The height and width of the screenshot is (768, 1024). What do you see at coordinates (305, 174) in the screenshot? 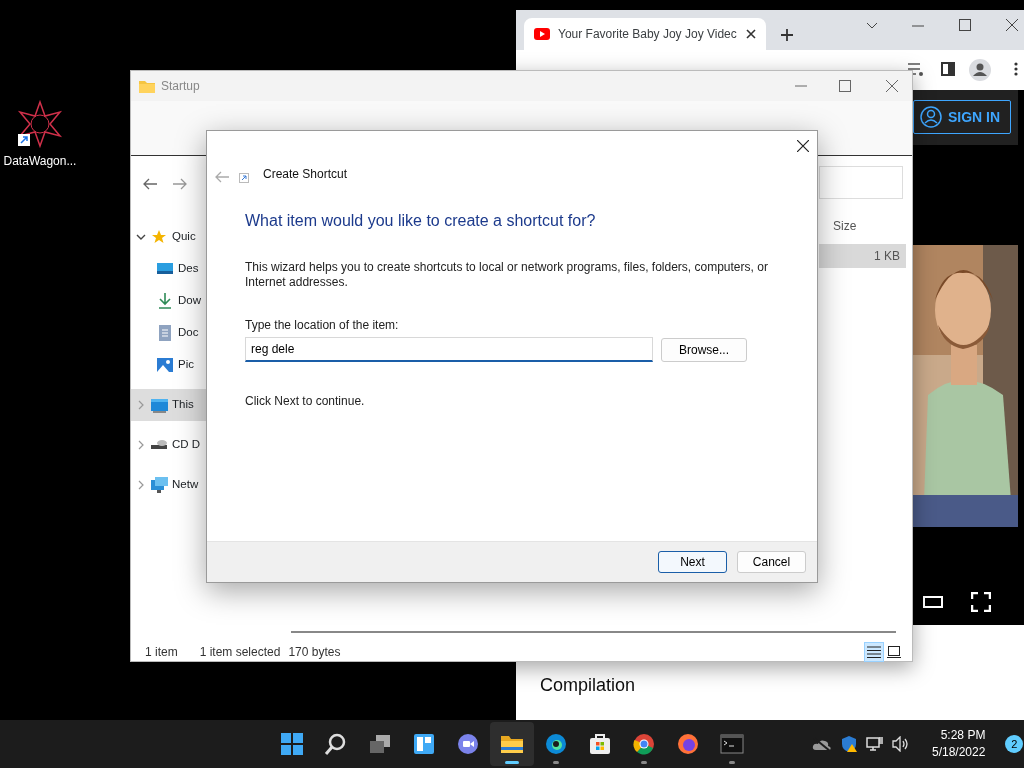
I see `dialog-title: Create Shortcut` at bounding box center [305, 174].